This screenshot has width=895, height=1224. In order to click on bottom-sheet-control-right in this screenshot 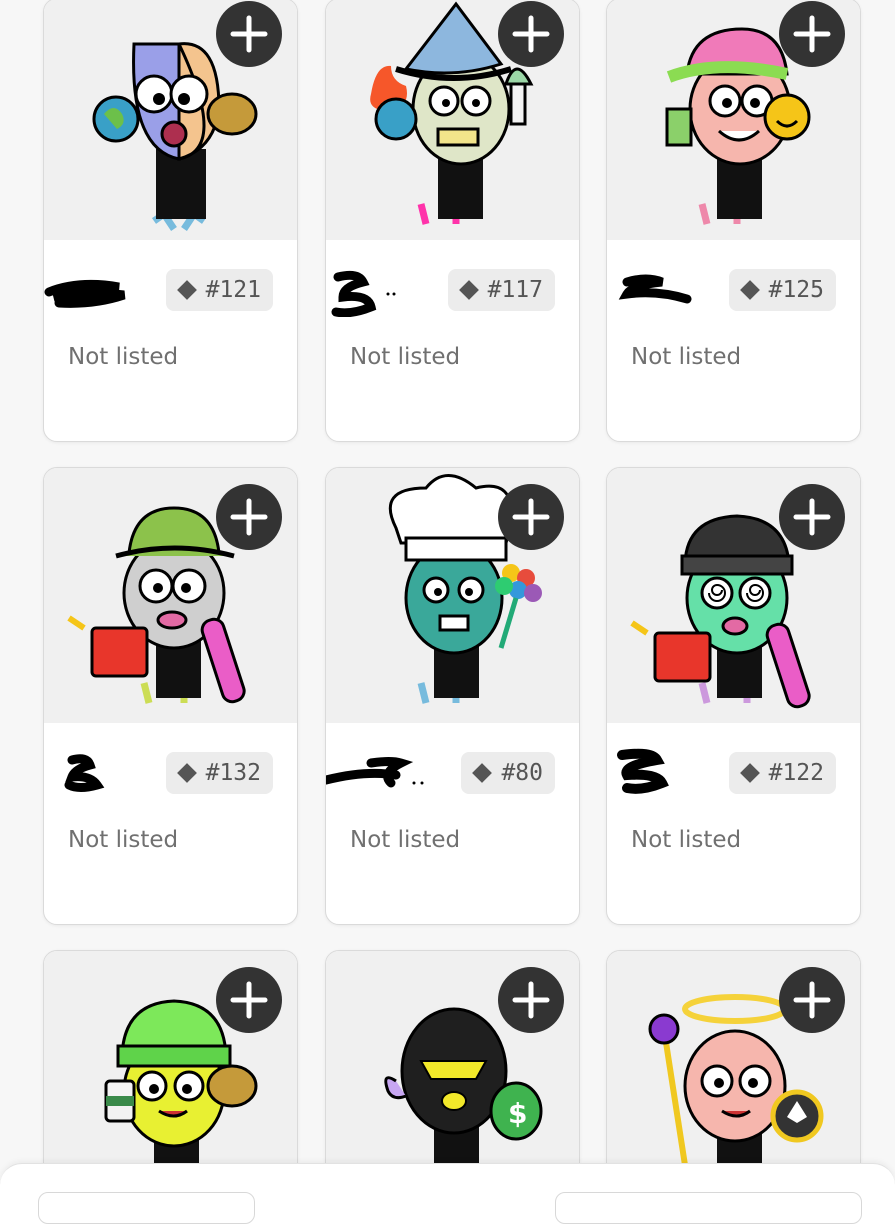, I will do `click(708, 1208)`.